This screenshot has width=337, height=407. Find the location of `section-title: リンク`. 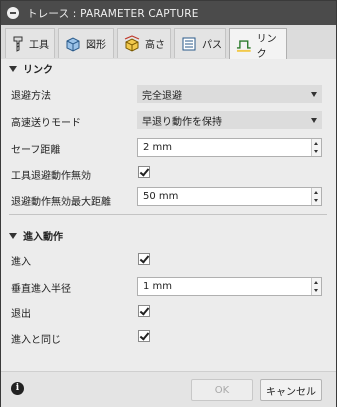

section-title: リンク is located at coordinates (38, 70).